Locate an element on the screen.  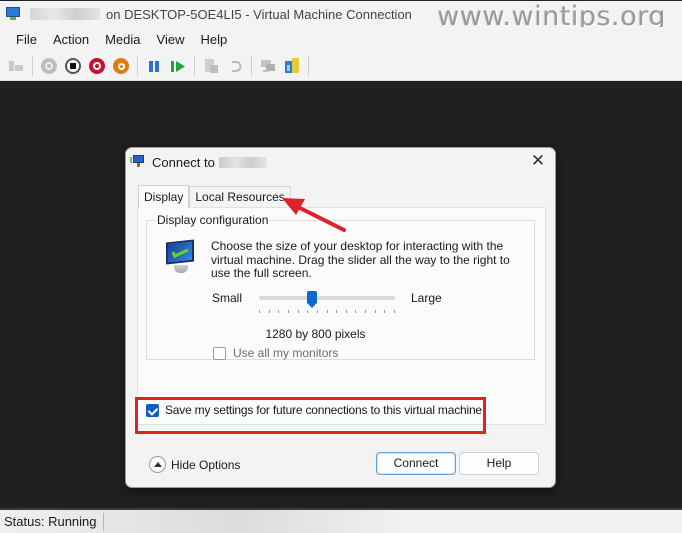
hide-options-label: Hide Options is located at coordinates (206, 464).